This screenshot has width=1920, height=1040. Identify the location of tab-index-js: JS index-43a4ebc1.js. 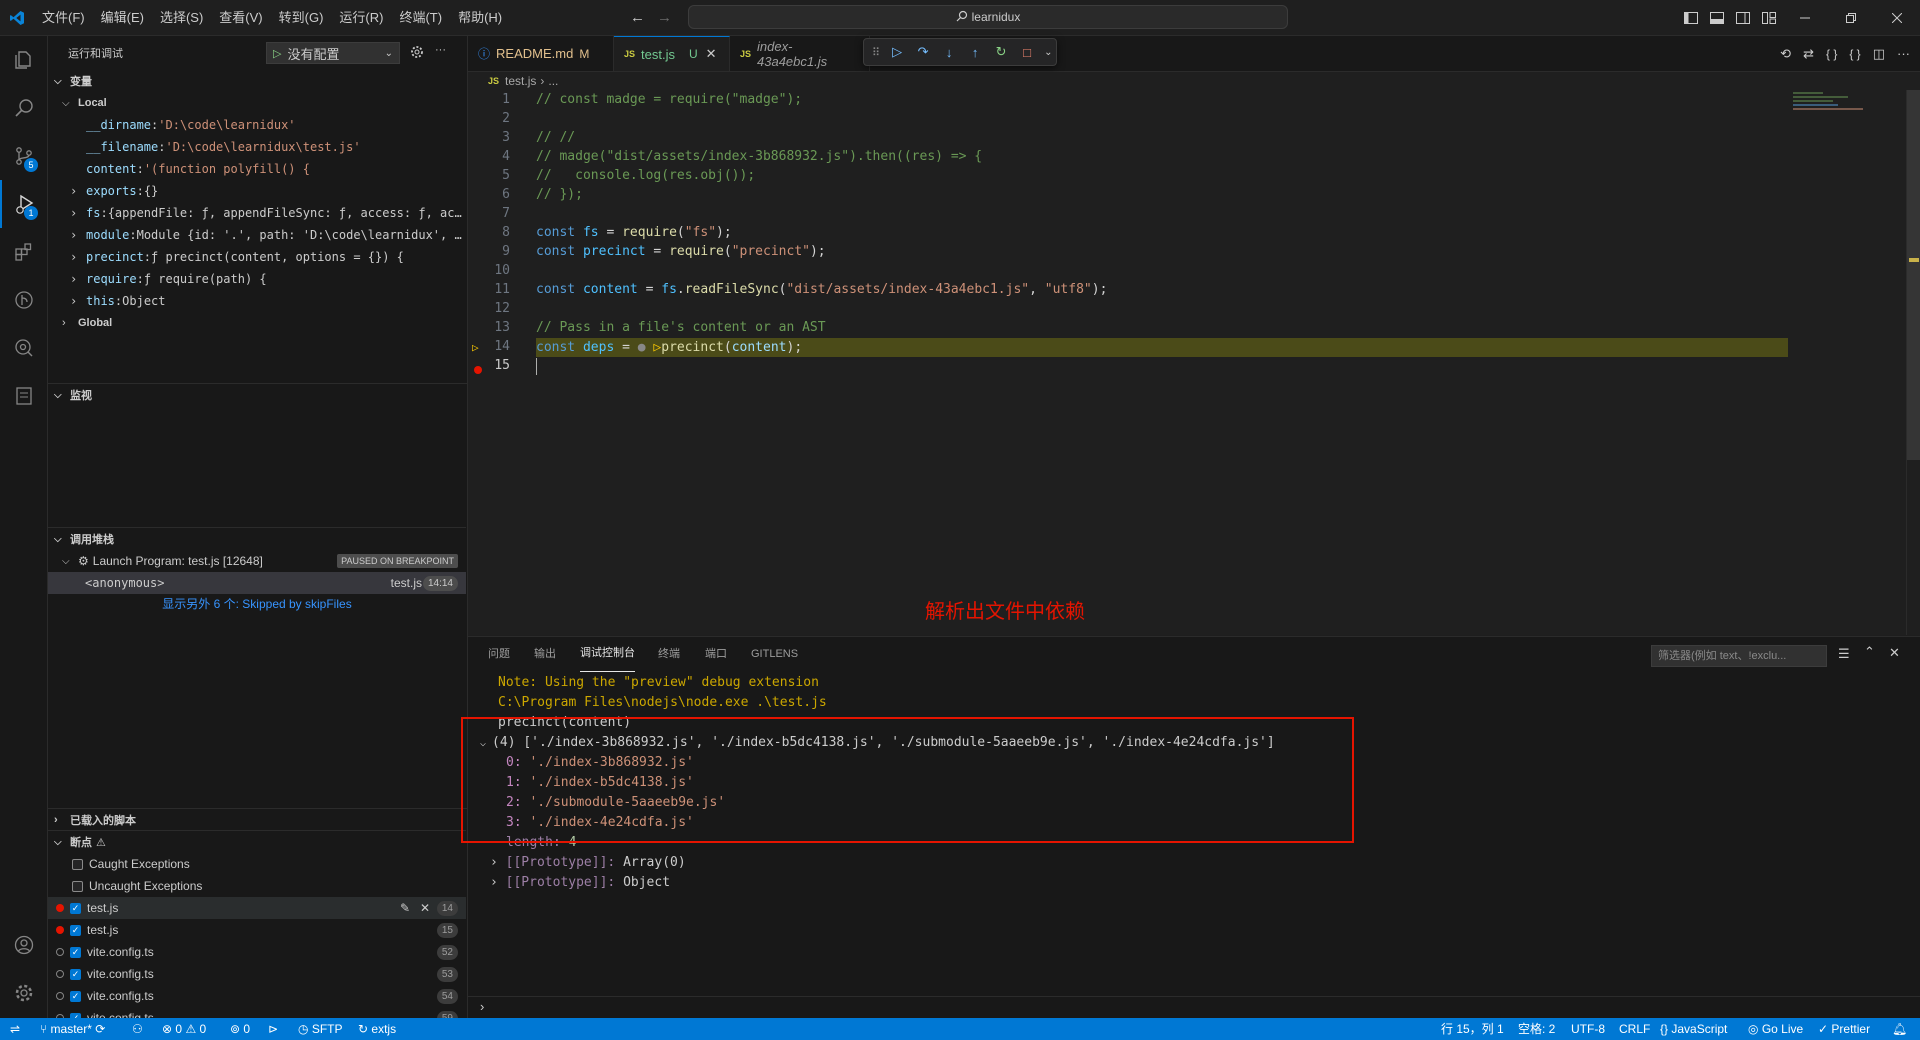
(800, 53).